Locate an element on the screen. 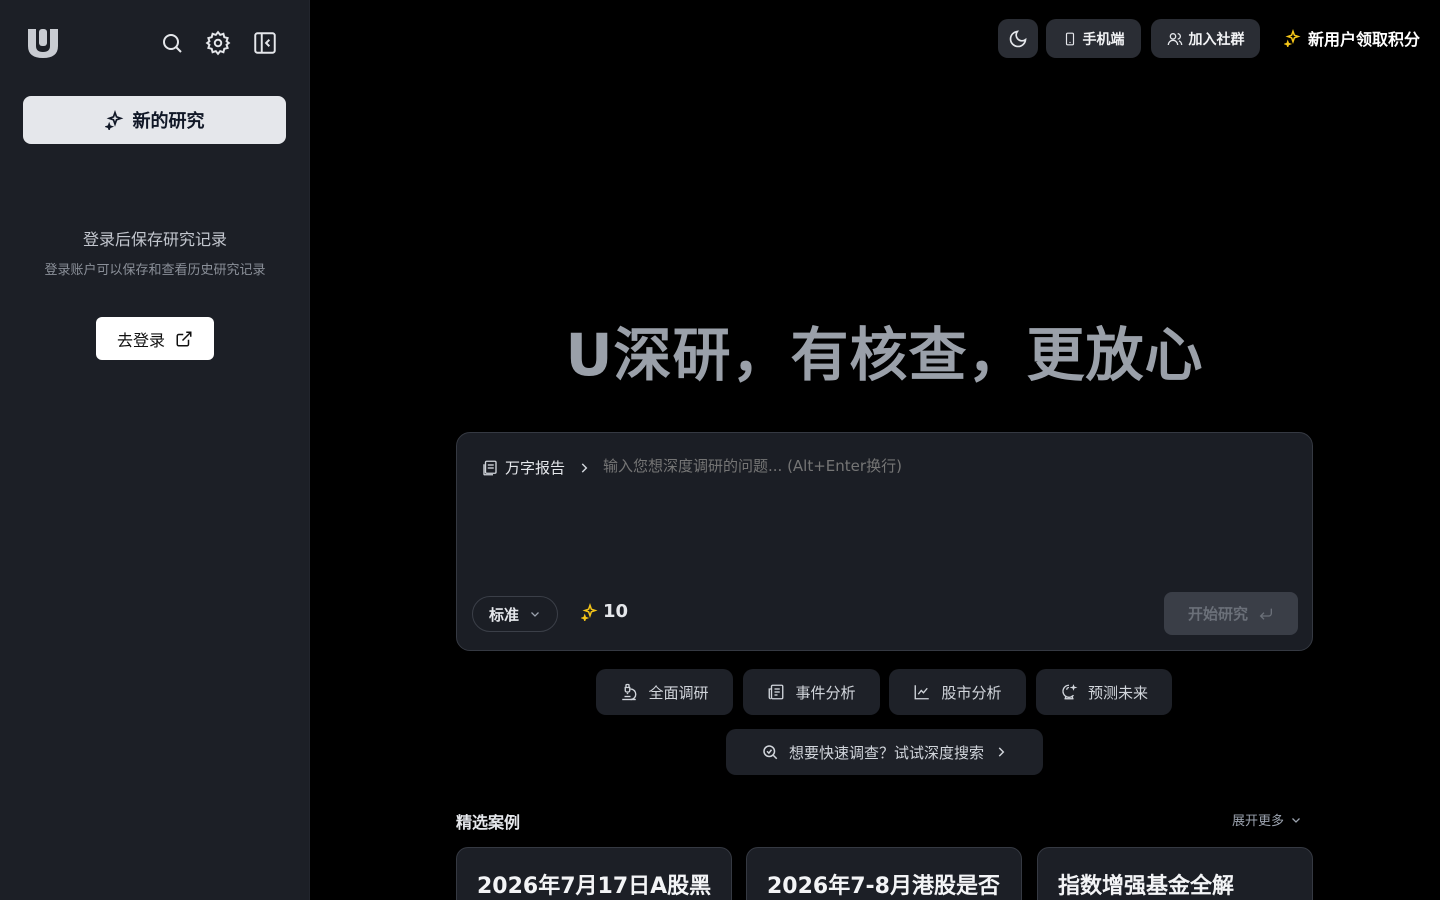 The width and height of the screenshot is (1440, 900). depth-level-select: 标准 is located at coordinates (515, 614).